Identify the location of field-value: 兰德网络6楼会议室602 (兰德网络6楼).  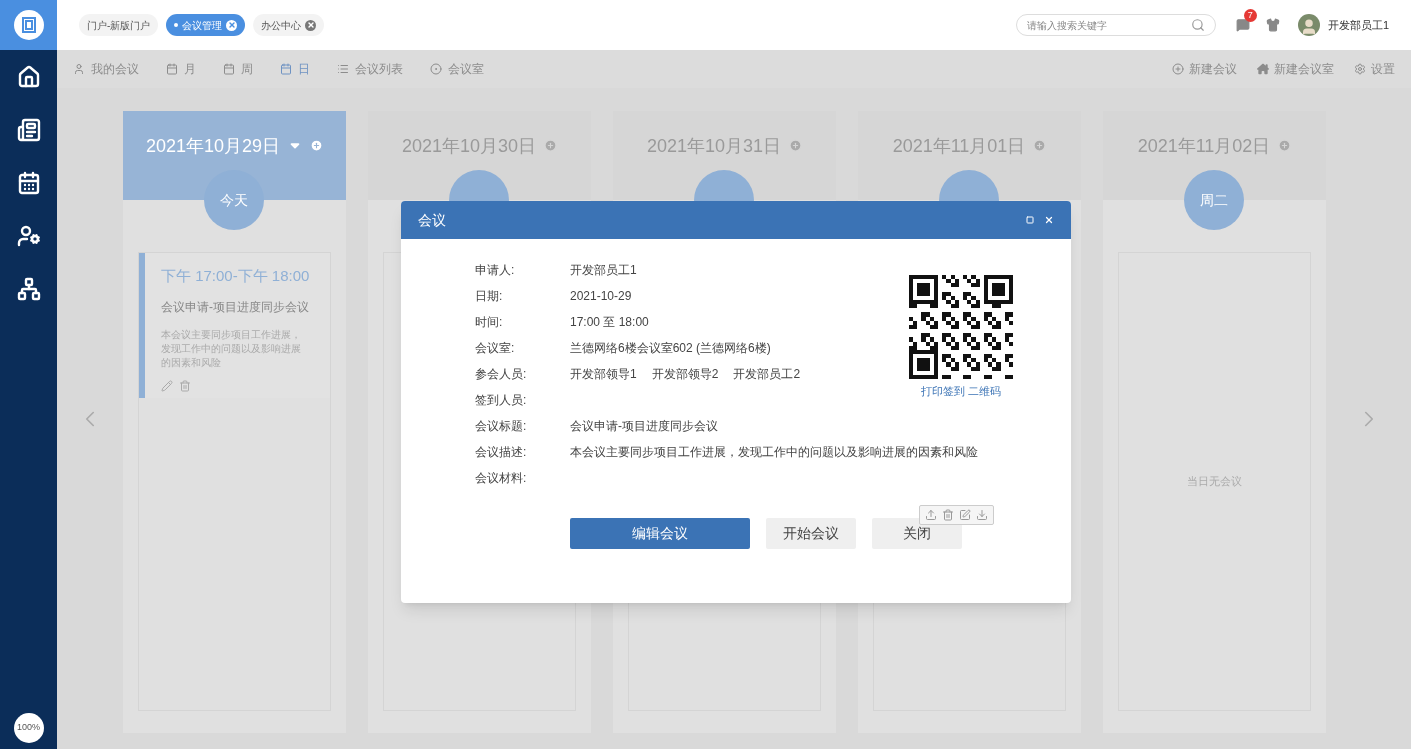
(670, 348).